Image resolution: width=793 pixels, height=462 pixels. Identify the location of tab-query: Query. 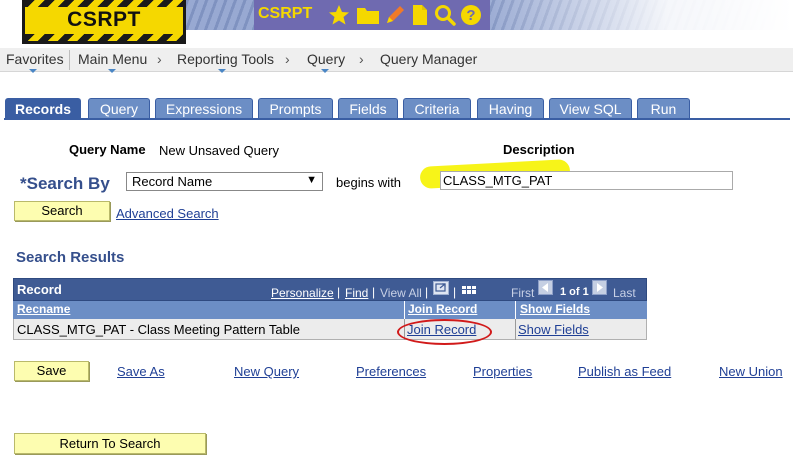
(119, 108).